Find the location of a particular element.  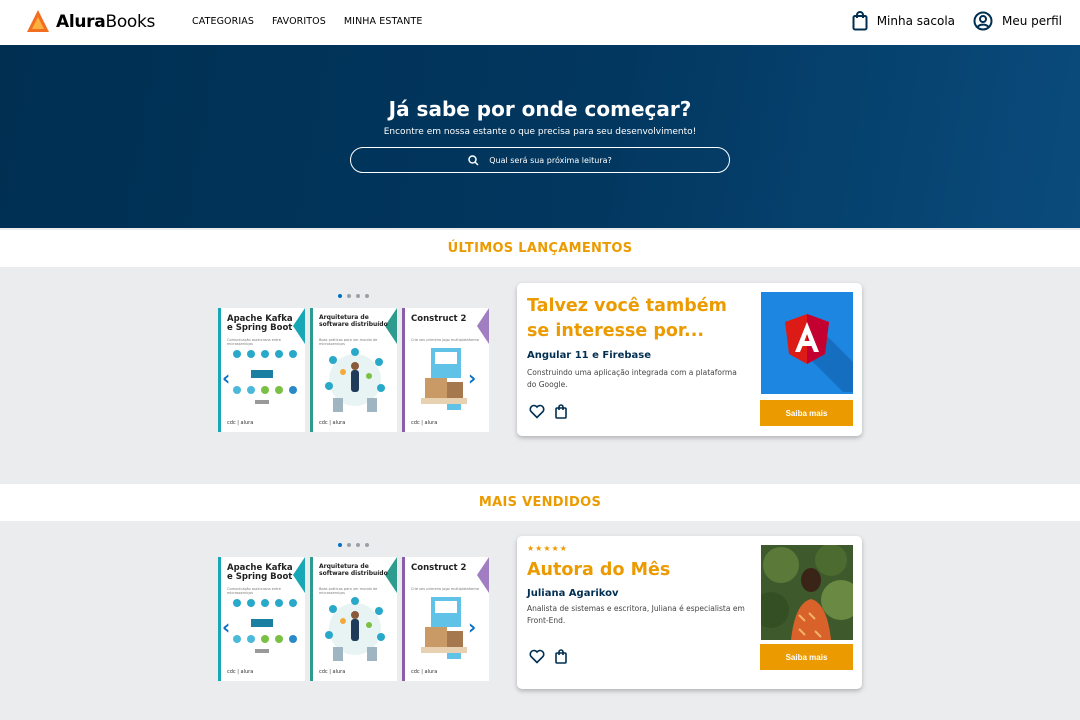

main-nav: CATEGORIAS FAVORITOS MINHA ESTANTE is located at coordinates (307, 21).